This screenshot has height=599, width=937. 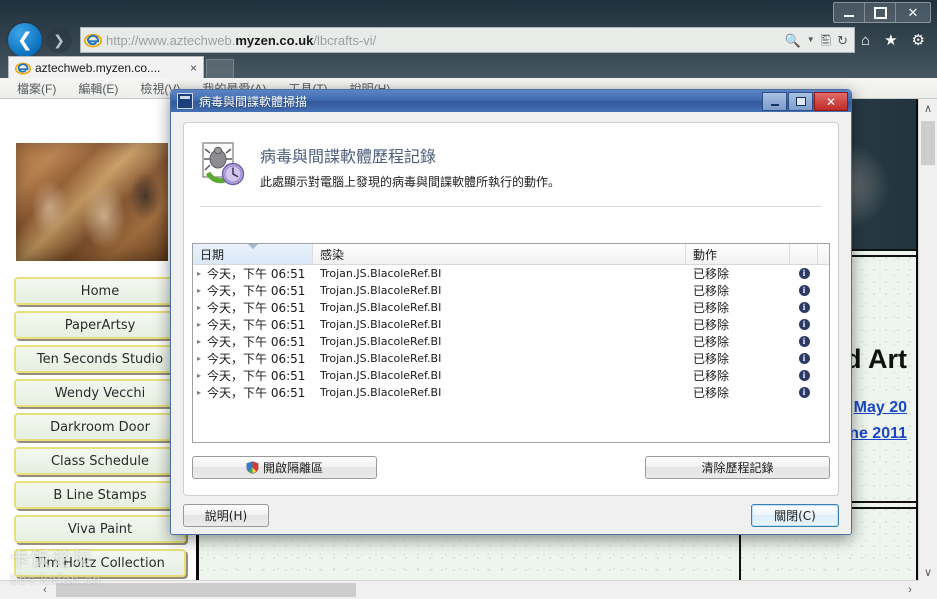 What do you see at coordinates (98, 88) in the screenshot?
I see `menu-item-edit: 編輯(E)` at bounding box center [98, 88].